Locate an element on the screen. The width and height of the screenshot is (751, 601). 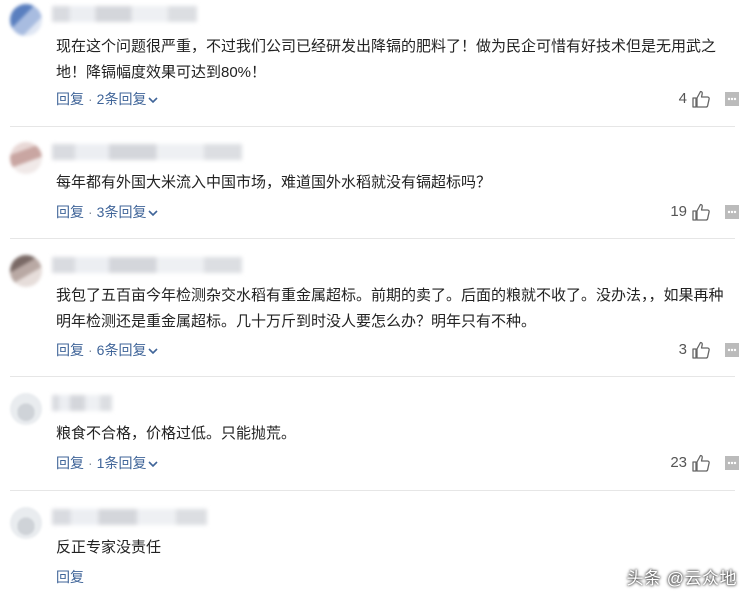
view-replies-button: 2条回复 is located at coordinates (128, 99).